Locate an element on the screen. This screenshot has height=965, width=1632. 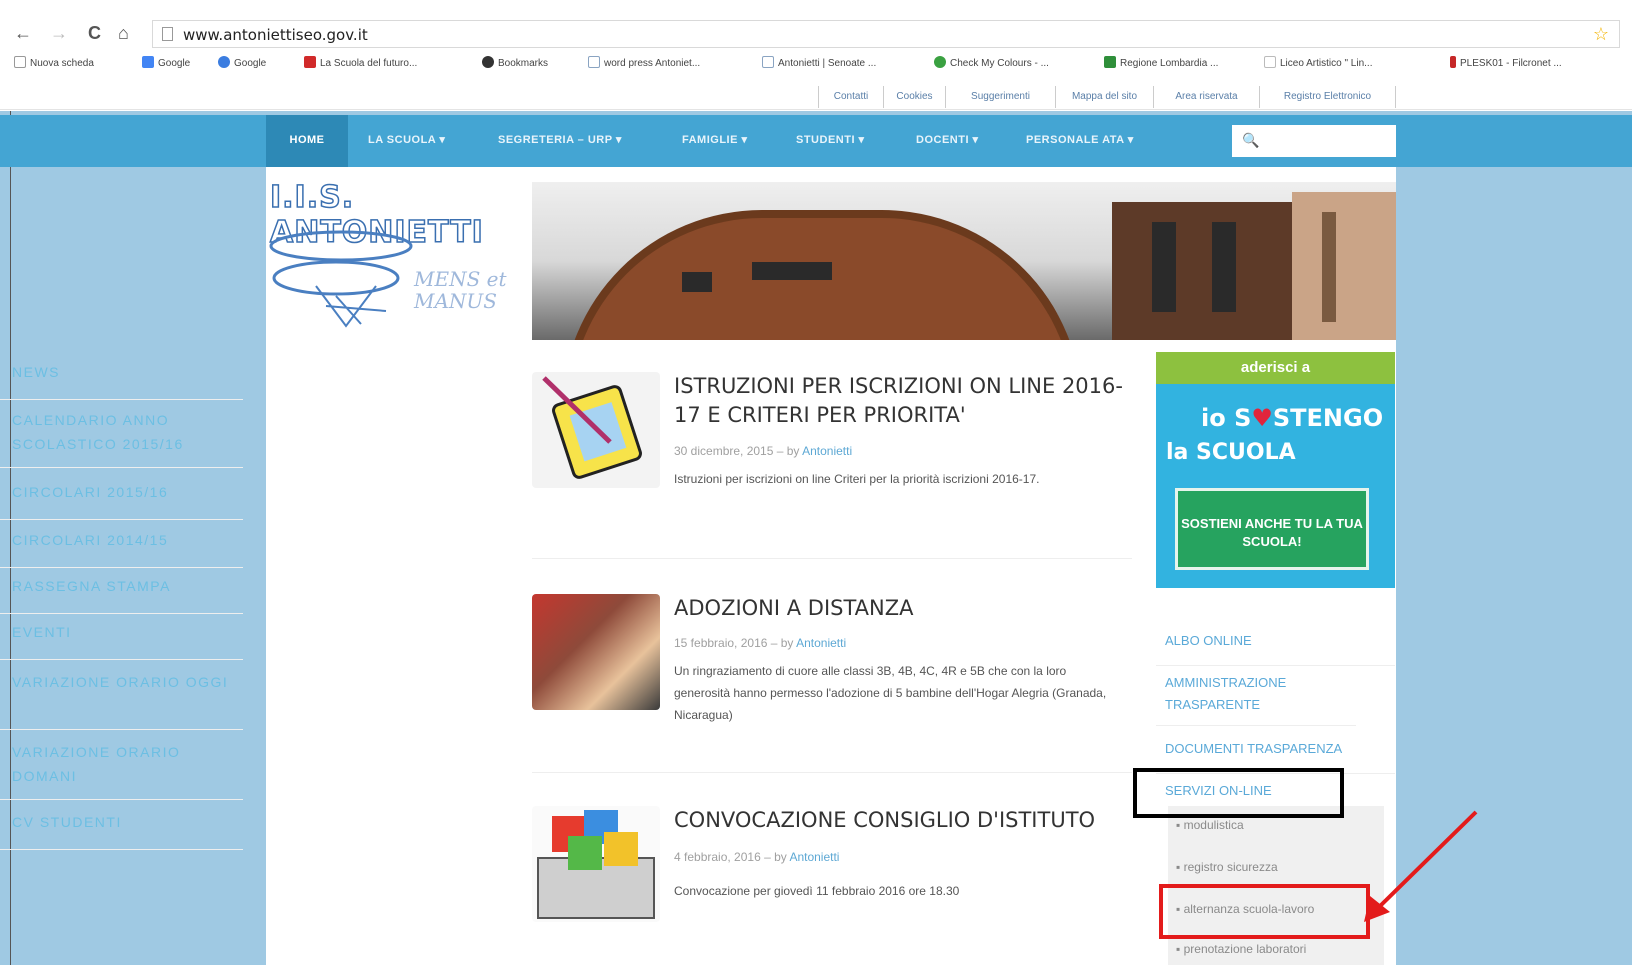
browser-nav-row: ← → C ⌂ www.antoniettiseo.gov.it ☆ is located at coordinates (816, 34).